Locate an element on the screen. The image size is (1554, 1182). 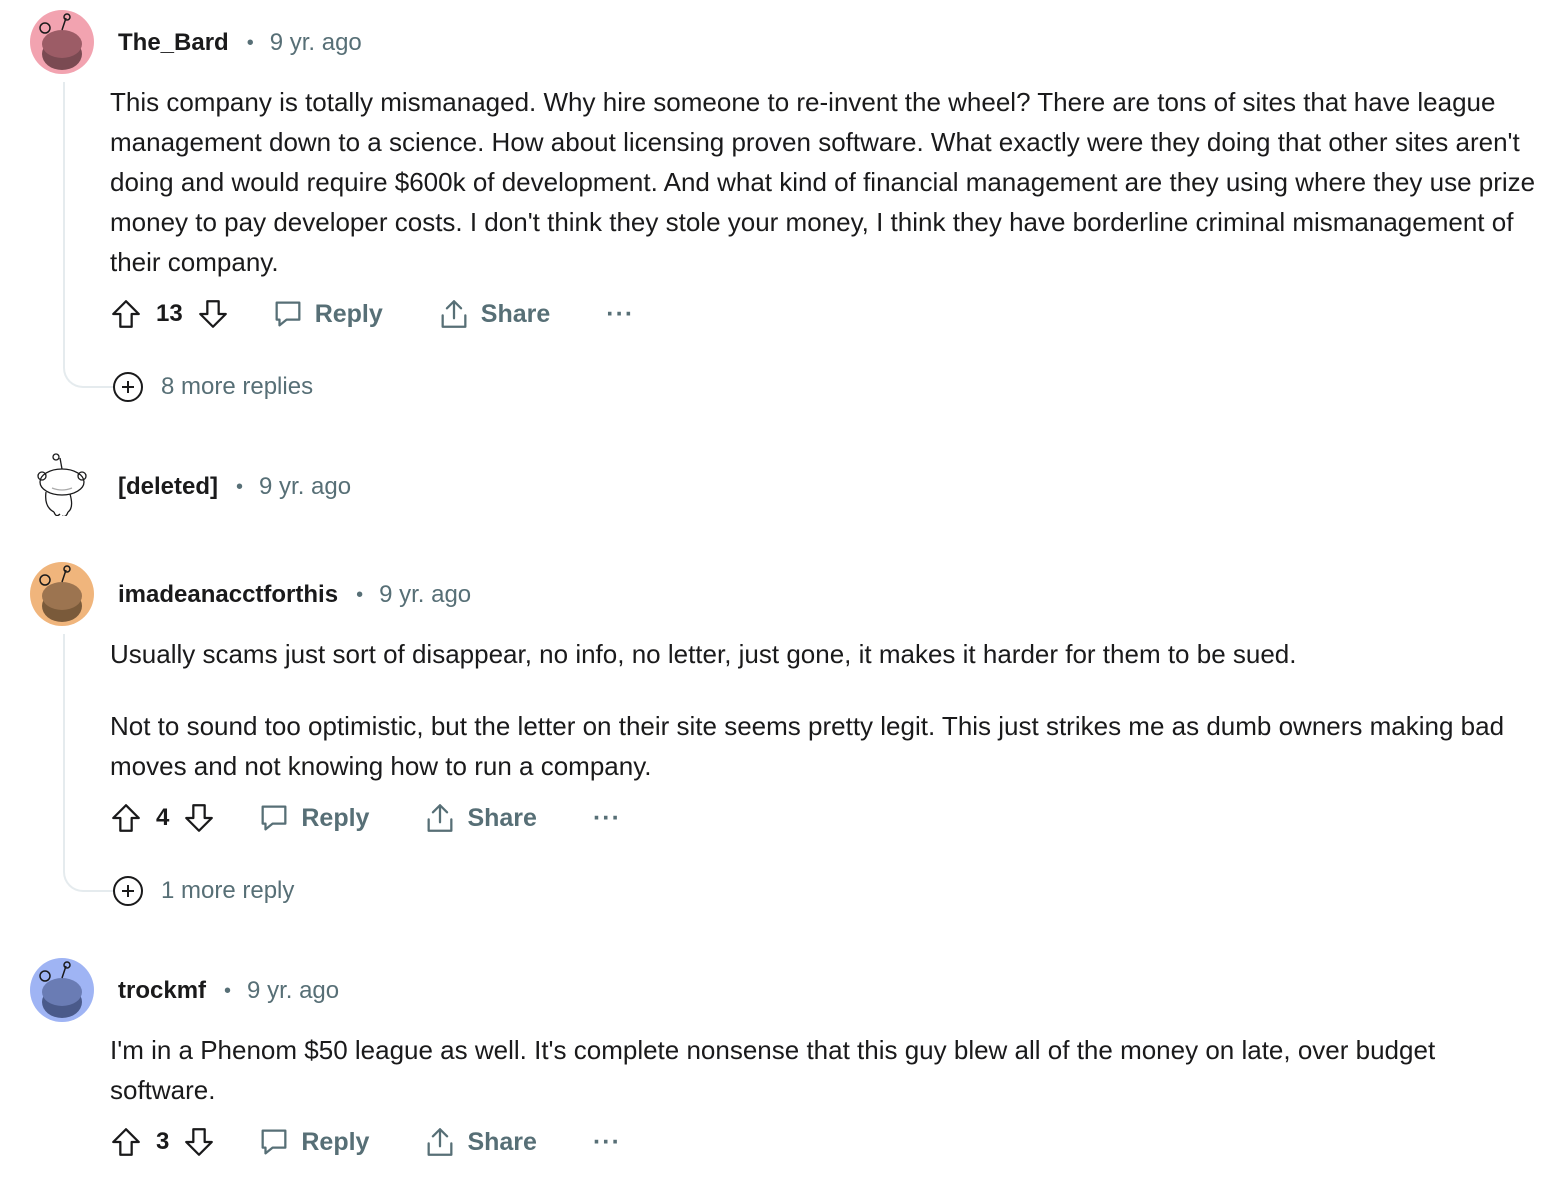
comment-meta: trockmf • 9 yr. ago is located at coordinates (228, 991).